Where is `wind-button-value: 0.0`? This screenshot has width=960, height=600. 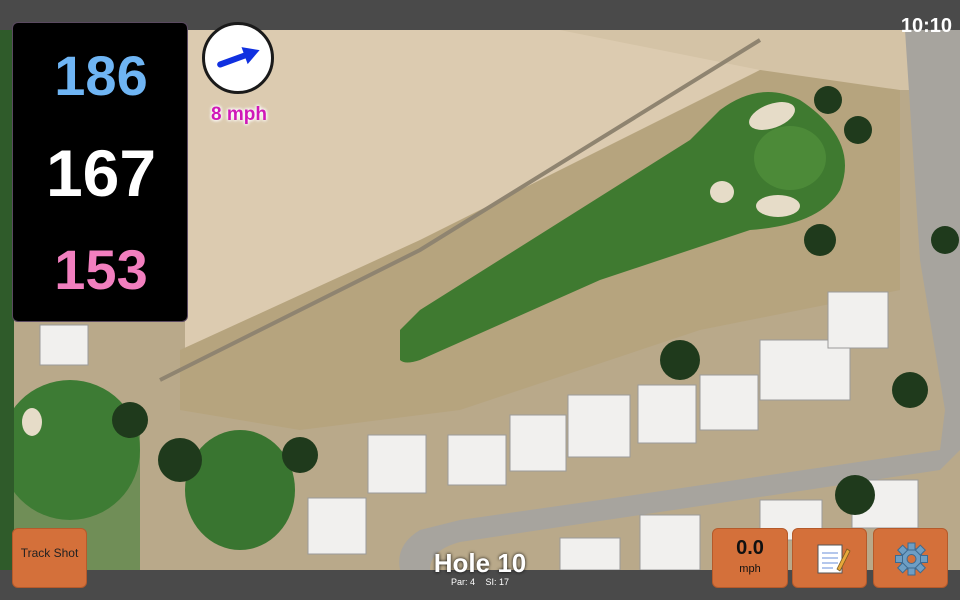
wind-button-value: 0.0 is located at coordinates (750, 548).